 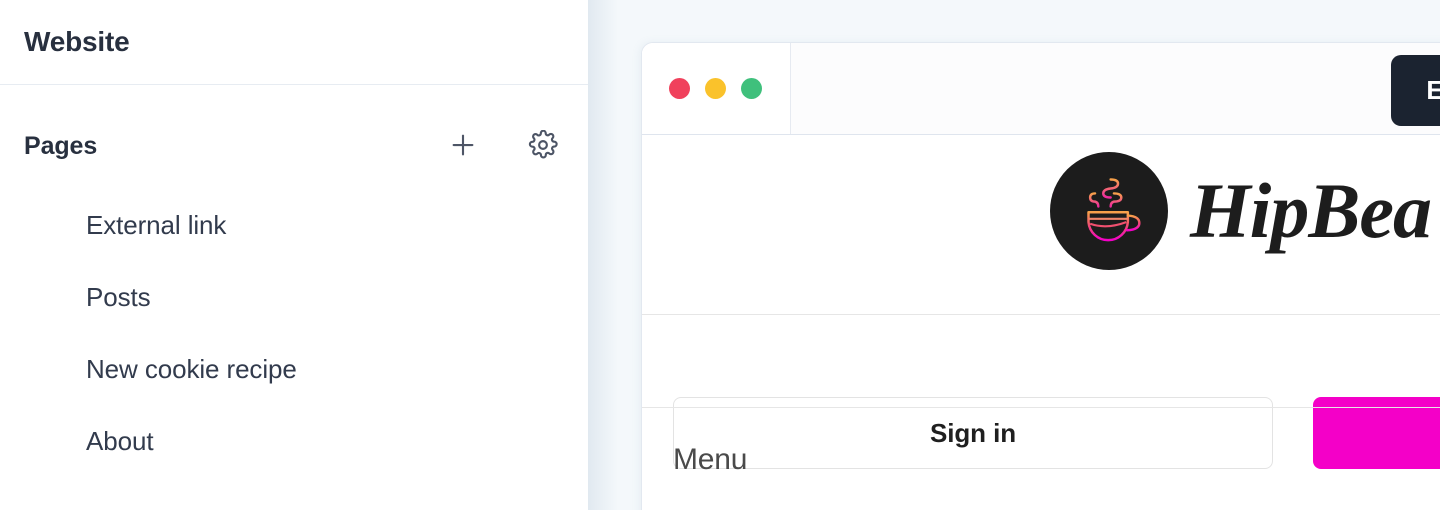 I want to click on menu-heading: Menu, so click(x=710, y=459).